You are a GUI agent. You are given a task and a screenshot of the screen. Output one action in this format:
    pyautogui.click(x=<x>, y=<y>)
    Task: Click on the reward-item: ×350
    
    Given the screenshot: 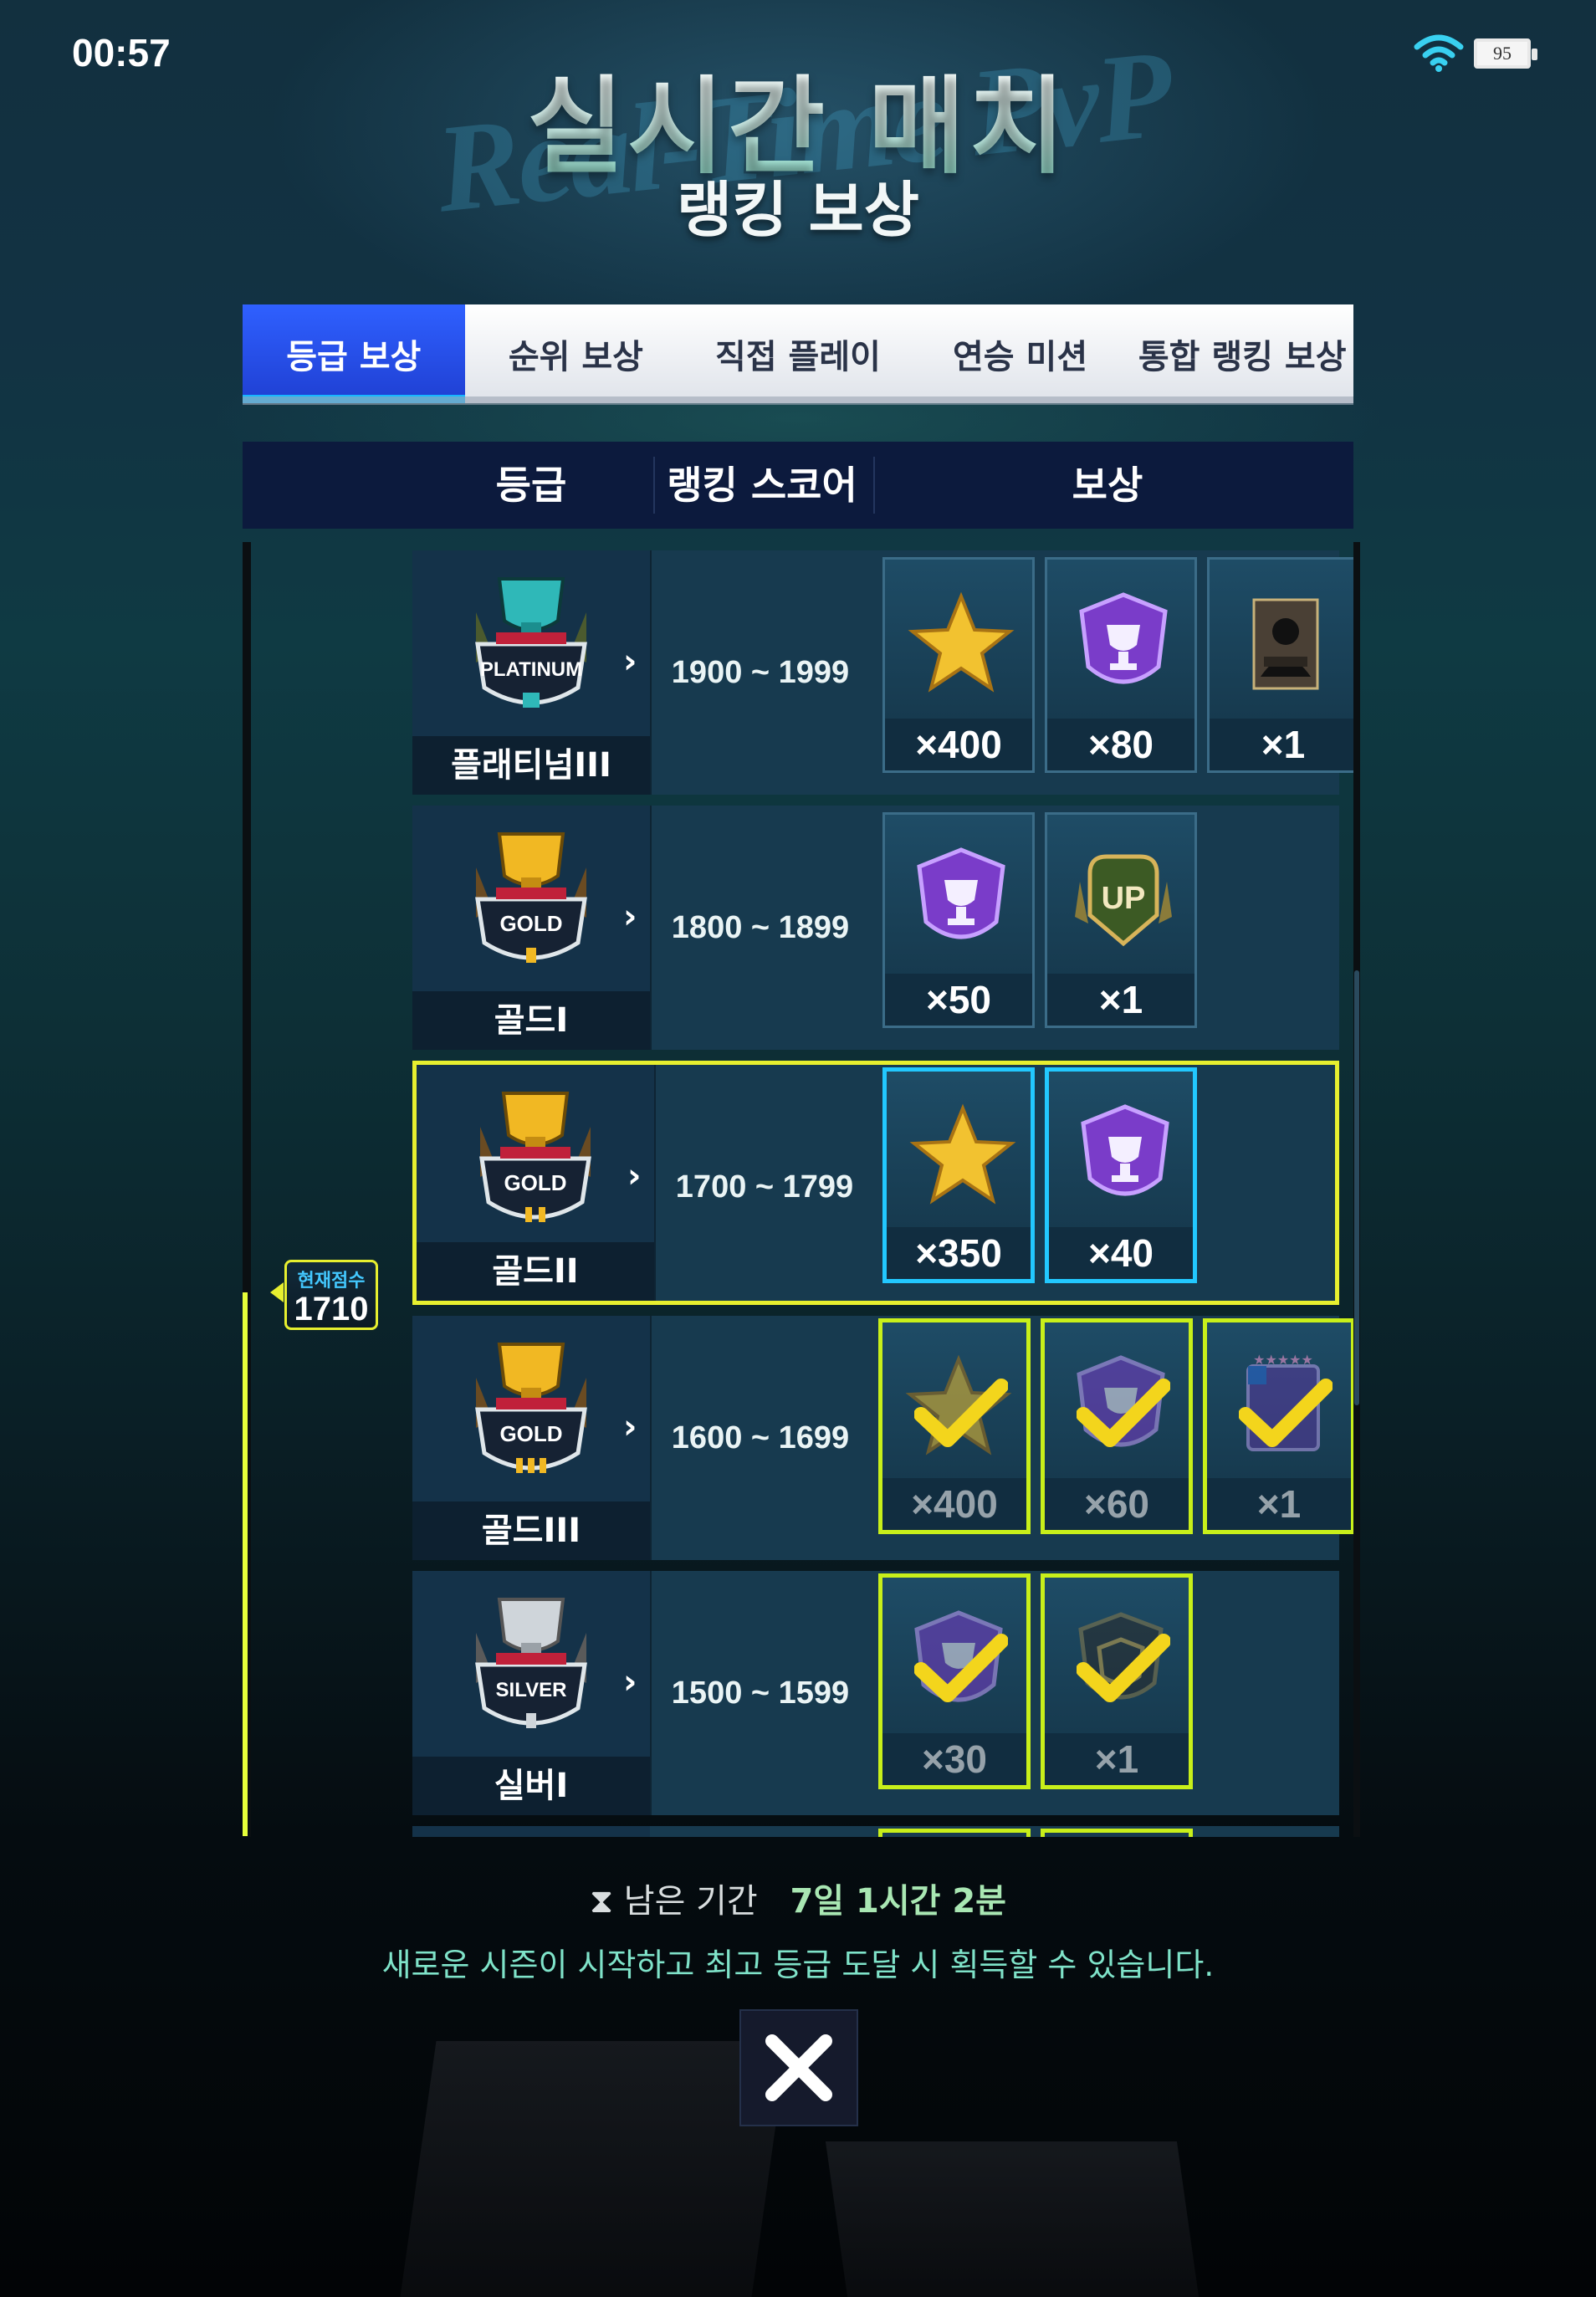 What is the action you would take?
    pyautogui.click(x=958, y=1175)
    